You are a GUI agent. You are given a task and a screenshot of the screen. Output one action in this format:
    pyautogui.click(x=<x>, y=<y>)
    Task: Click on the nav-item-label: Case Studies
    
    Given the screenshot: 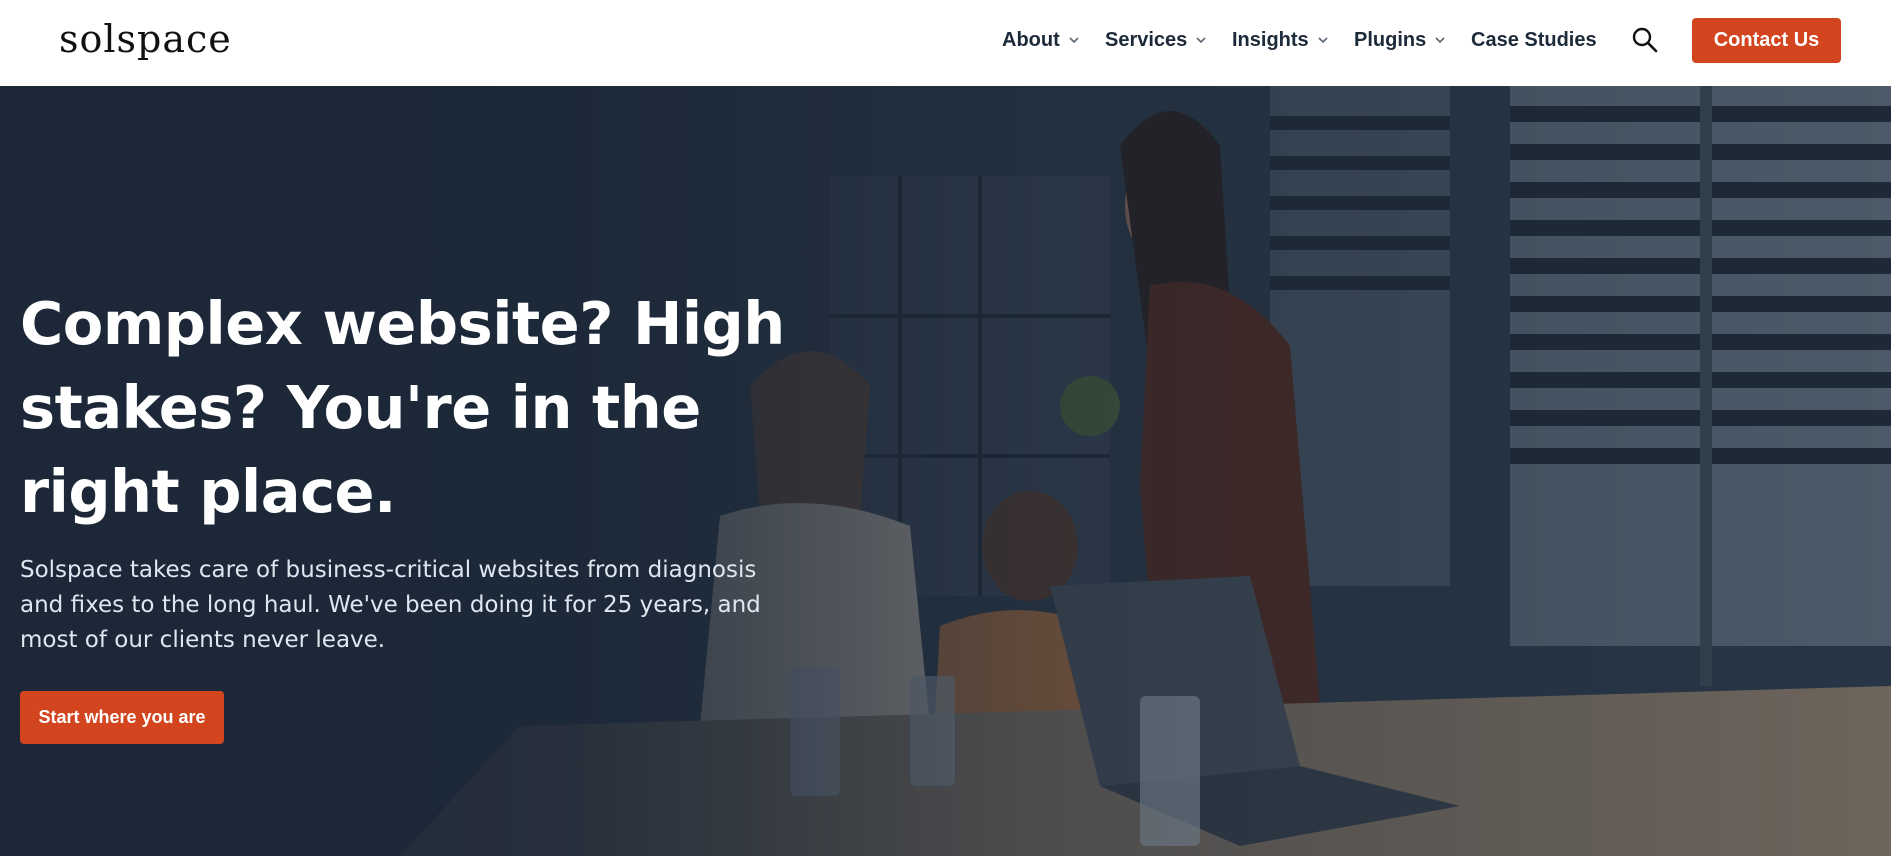 What is the action you would take?
    pyautogui.click(x=1534, y=39)
    